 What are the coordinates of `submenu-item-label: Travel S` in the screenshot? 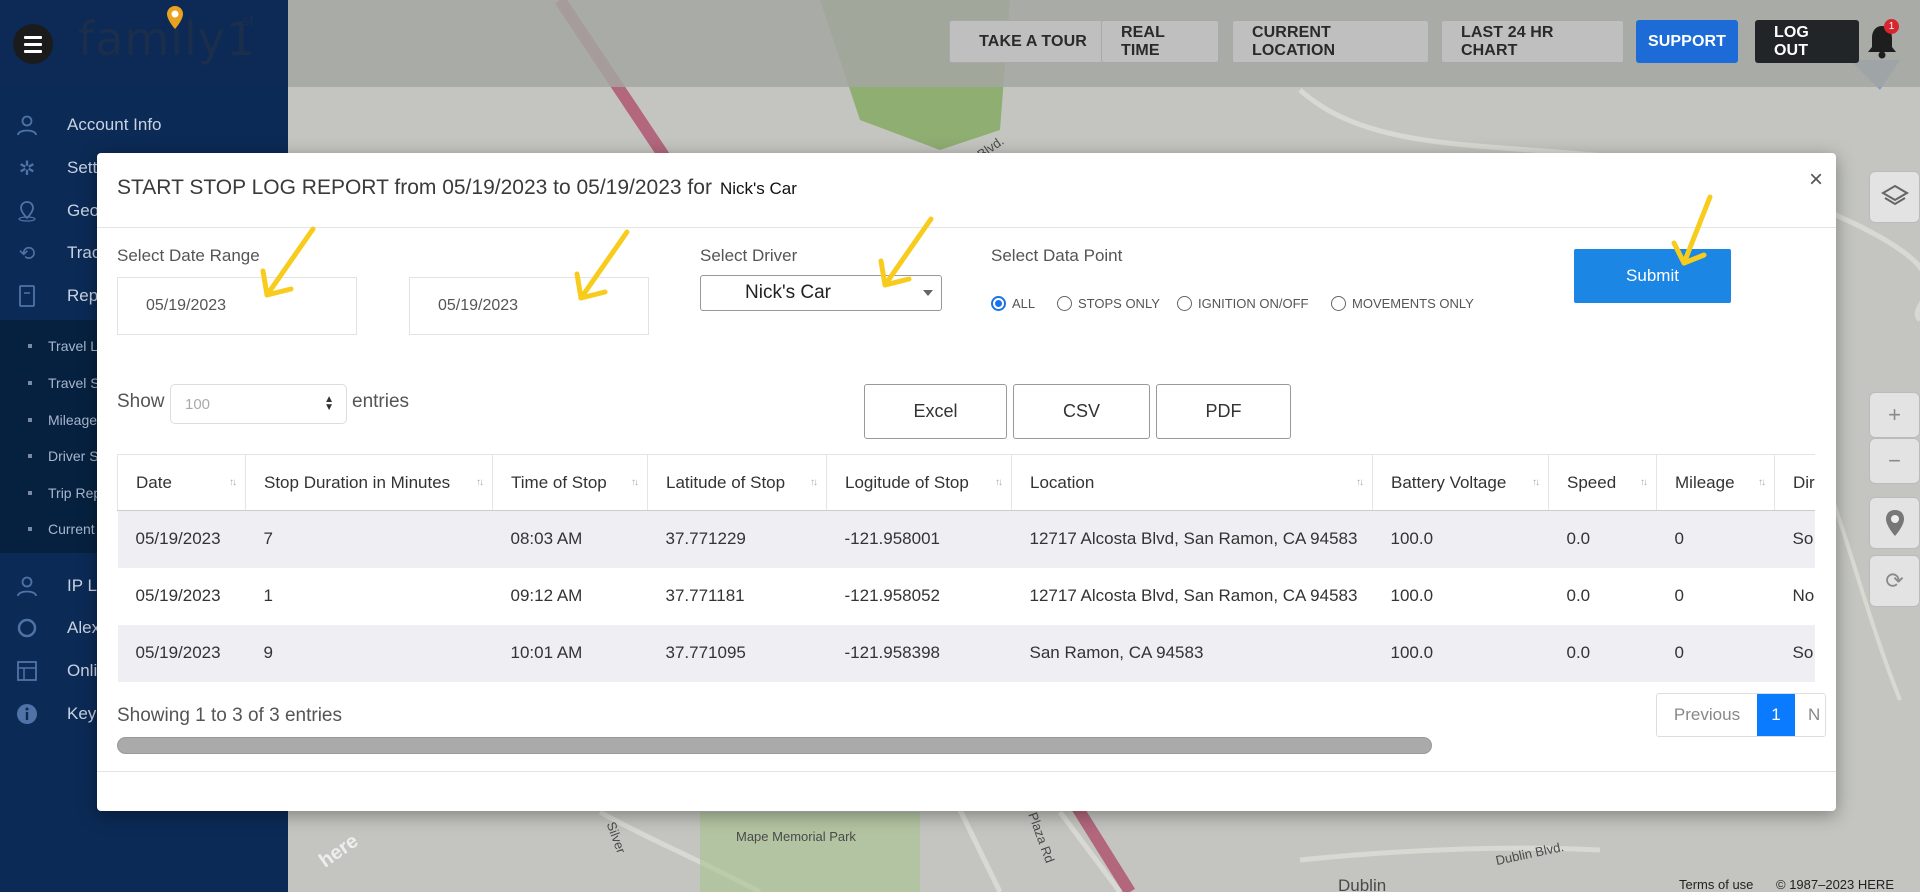 It's located at (74, 383).